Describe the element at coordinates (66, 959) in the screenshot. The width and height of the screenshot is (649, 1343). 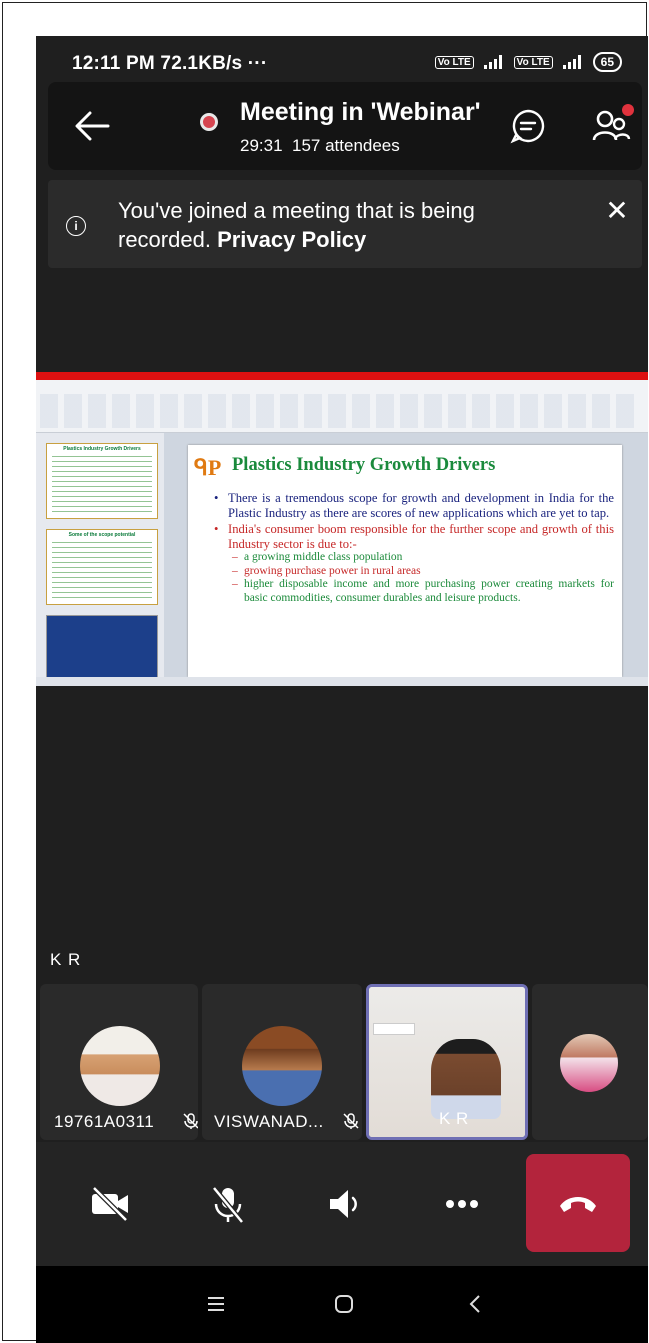
I see `active-speaker-label: K R` at that location.